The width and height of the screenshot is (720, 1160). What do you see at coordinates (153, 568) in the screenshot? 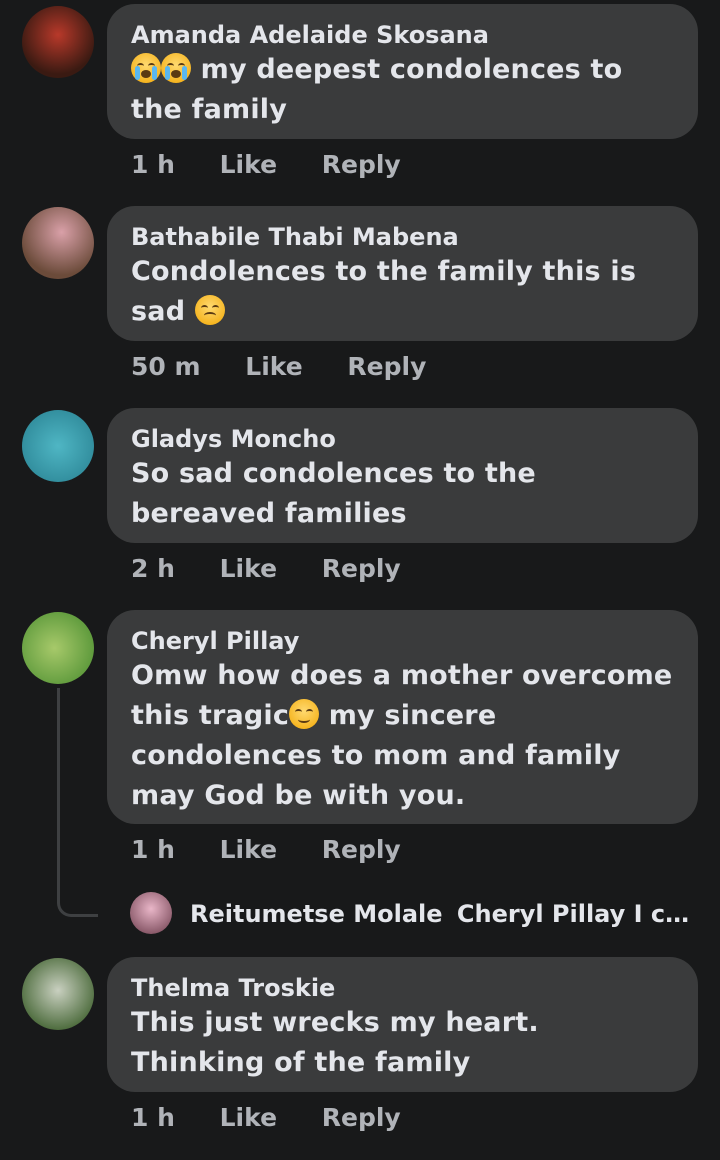
I see `comment-time: 2 h` at bounding box center [153, 568].